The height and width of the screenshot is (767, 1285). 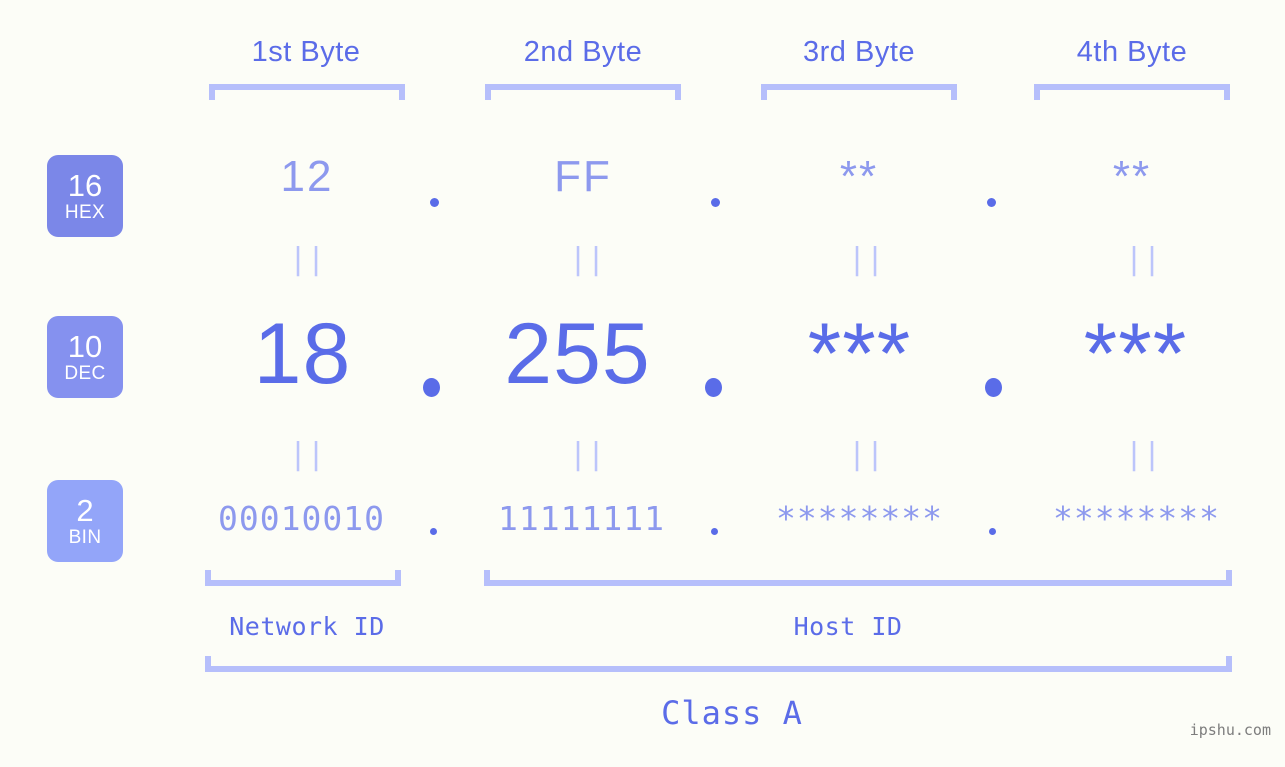 What do you see at coordinates (307, 176) in the screenshot?
I see `hex-byte-1: 12` at bounding box center [307, 176].